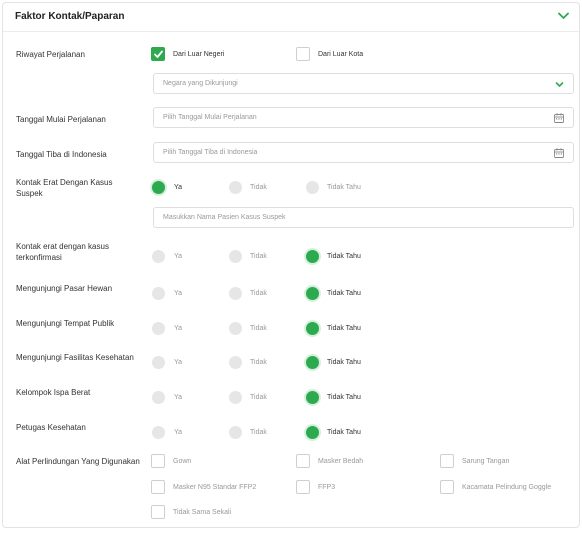 This screenshot has height=534, width=582. What do you see at coordinates (363, 152) in the screenshot?
I see `arrival-date-input: Pilih Tanggal Tiba di Indonesia` at bounding box center [363, 152].